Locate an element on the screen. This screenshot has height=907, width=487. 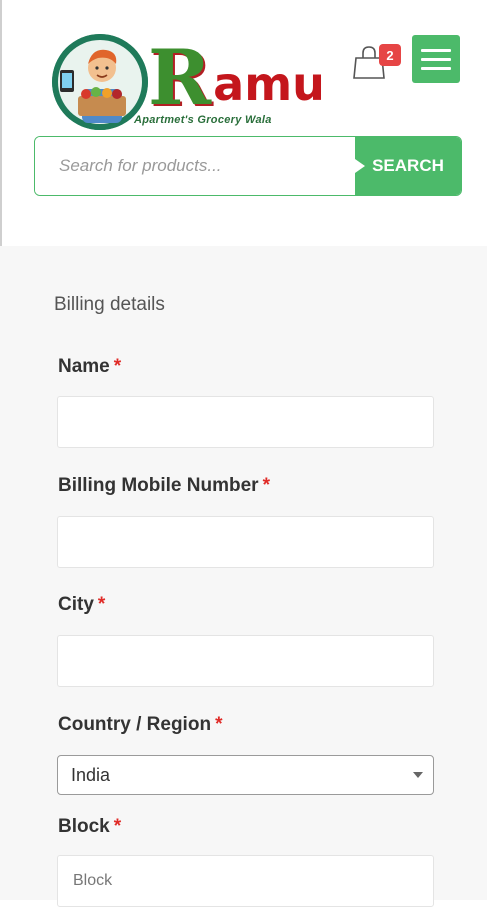
search-button: SEARCH is located at coordinates (408, 166).